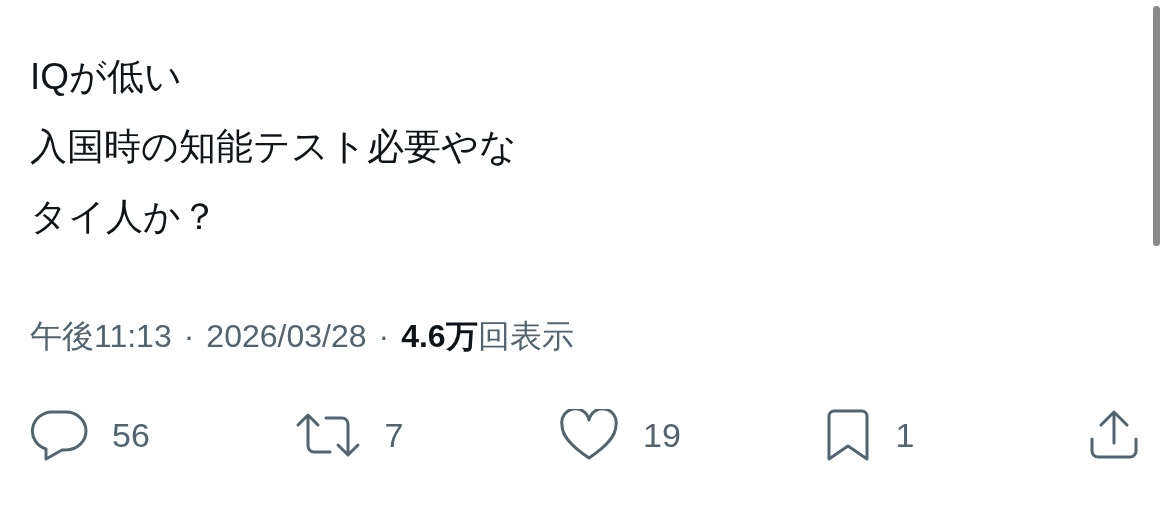 The image size is (1170, 508). I want to click on action-count: 19, so click(662, 435).